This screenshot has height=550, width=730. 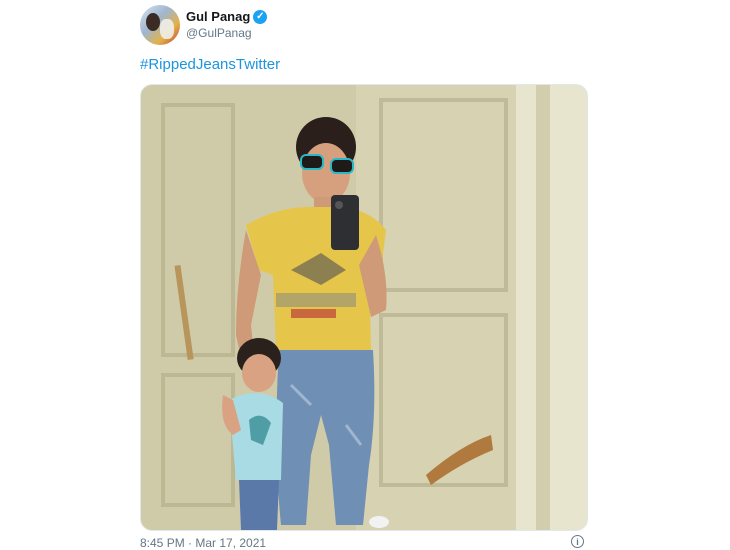 What do you see at coordinates (226, 33) in the screenshot?
I see `author-handle: @GulPanag` at bounding box center [226, 33].